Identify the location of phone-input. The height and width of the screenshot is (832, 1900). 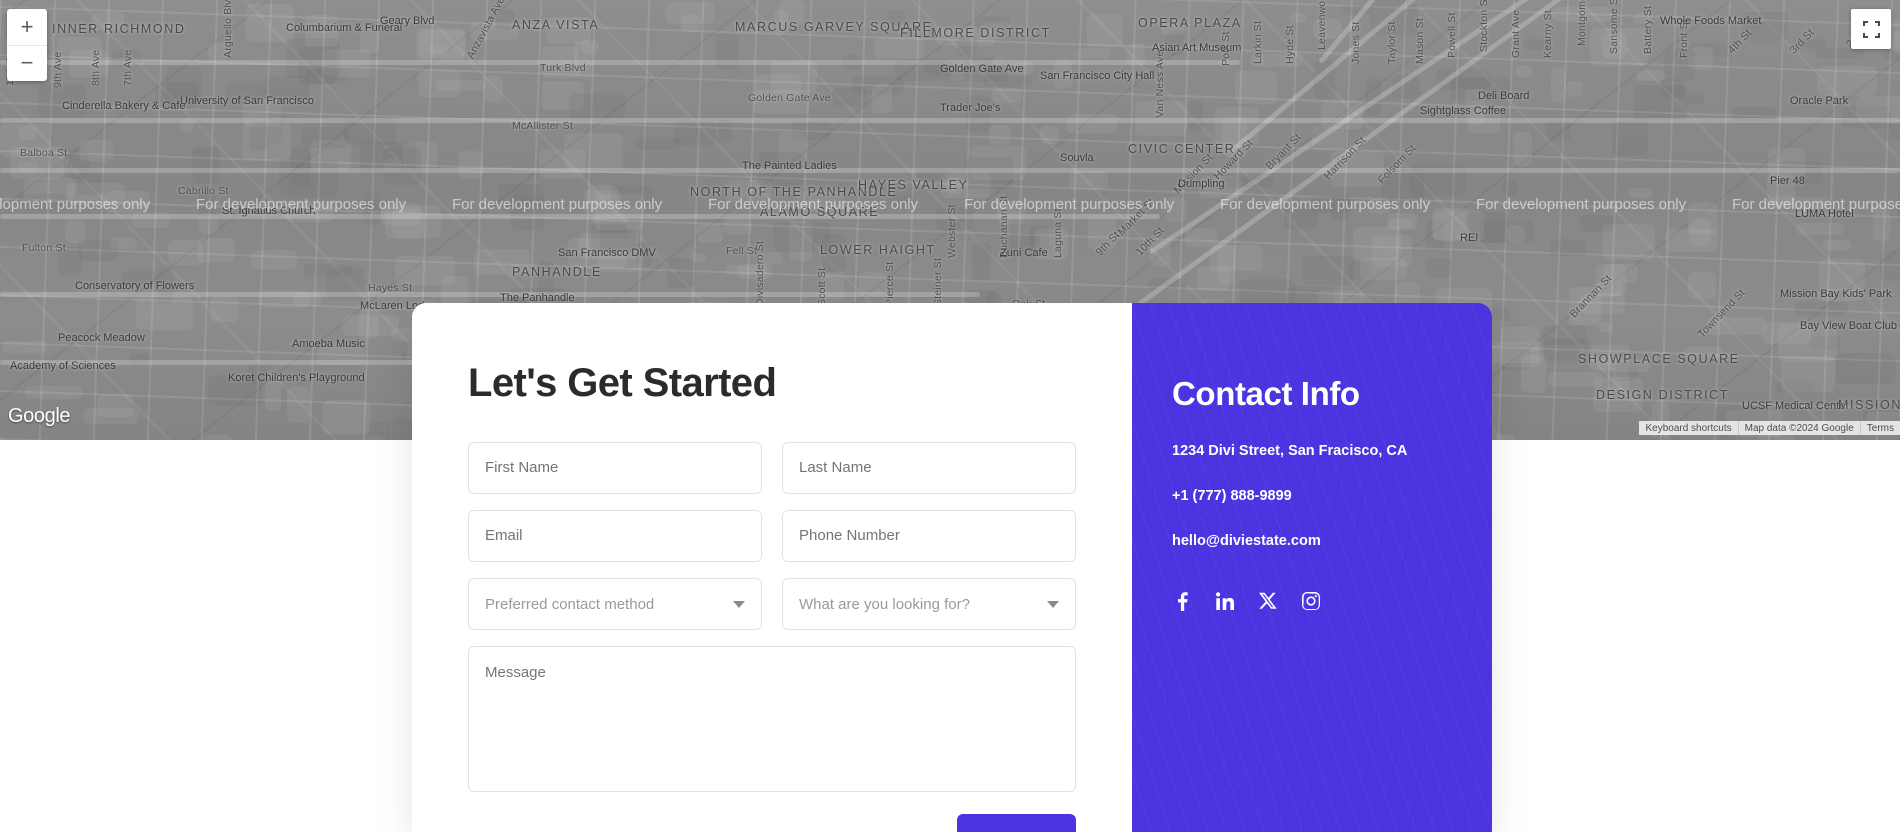
(929, 536).